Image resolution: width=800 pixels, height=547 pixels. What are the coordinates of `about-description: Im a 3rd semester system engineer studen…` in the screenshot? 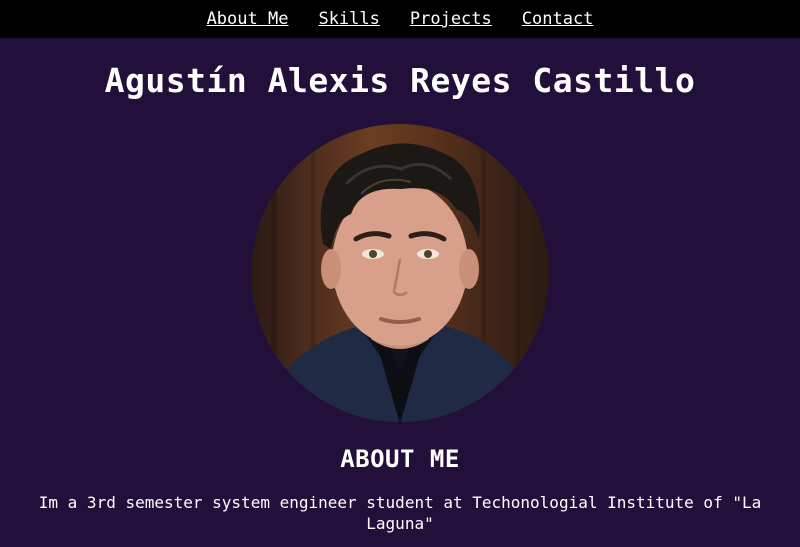 It's located at (400, 513).